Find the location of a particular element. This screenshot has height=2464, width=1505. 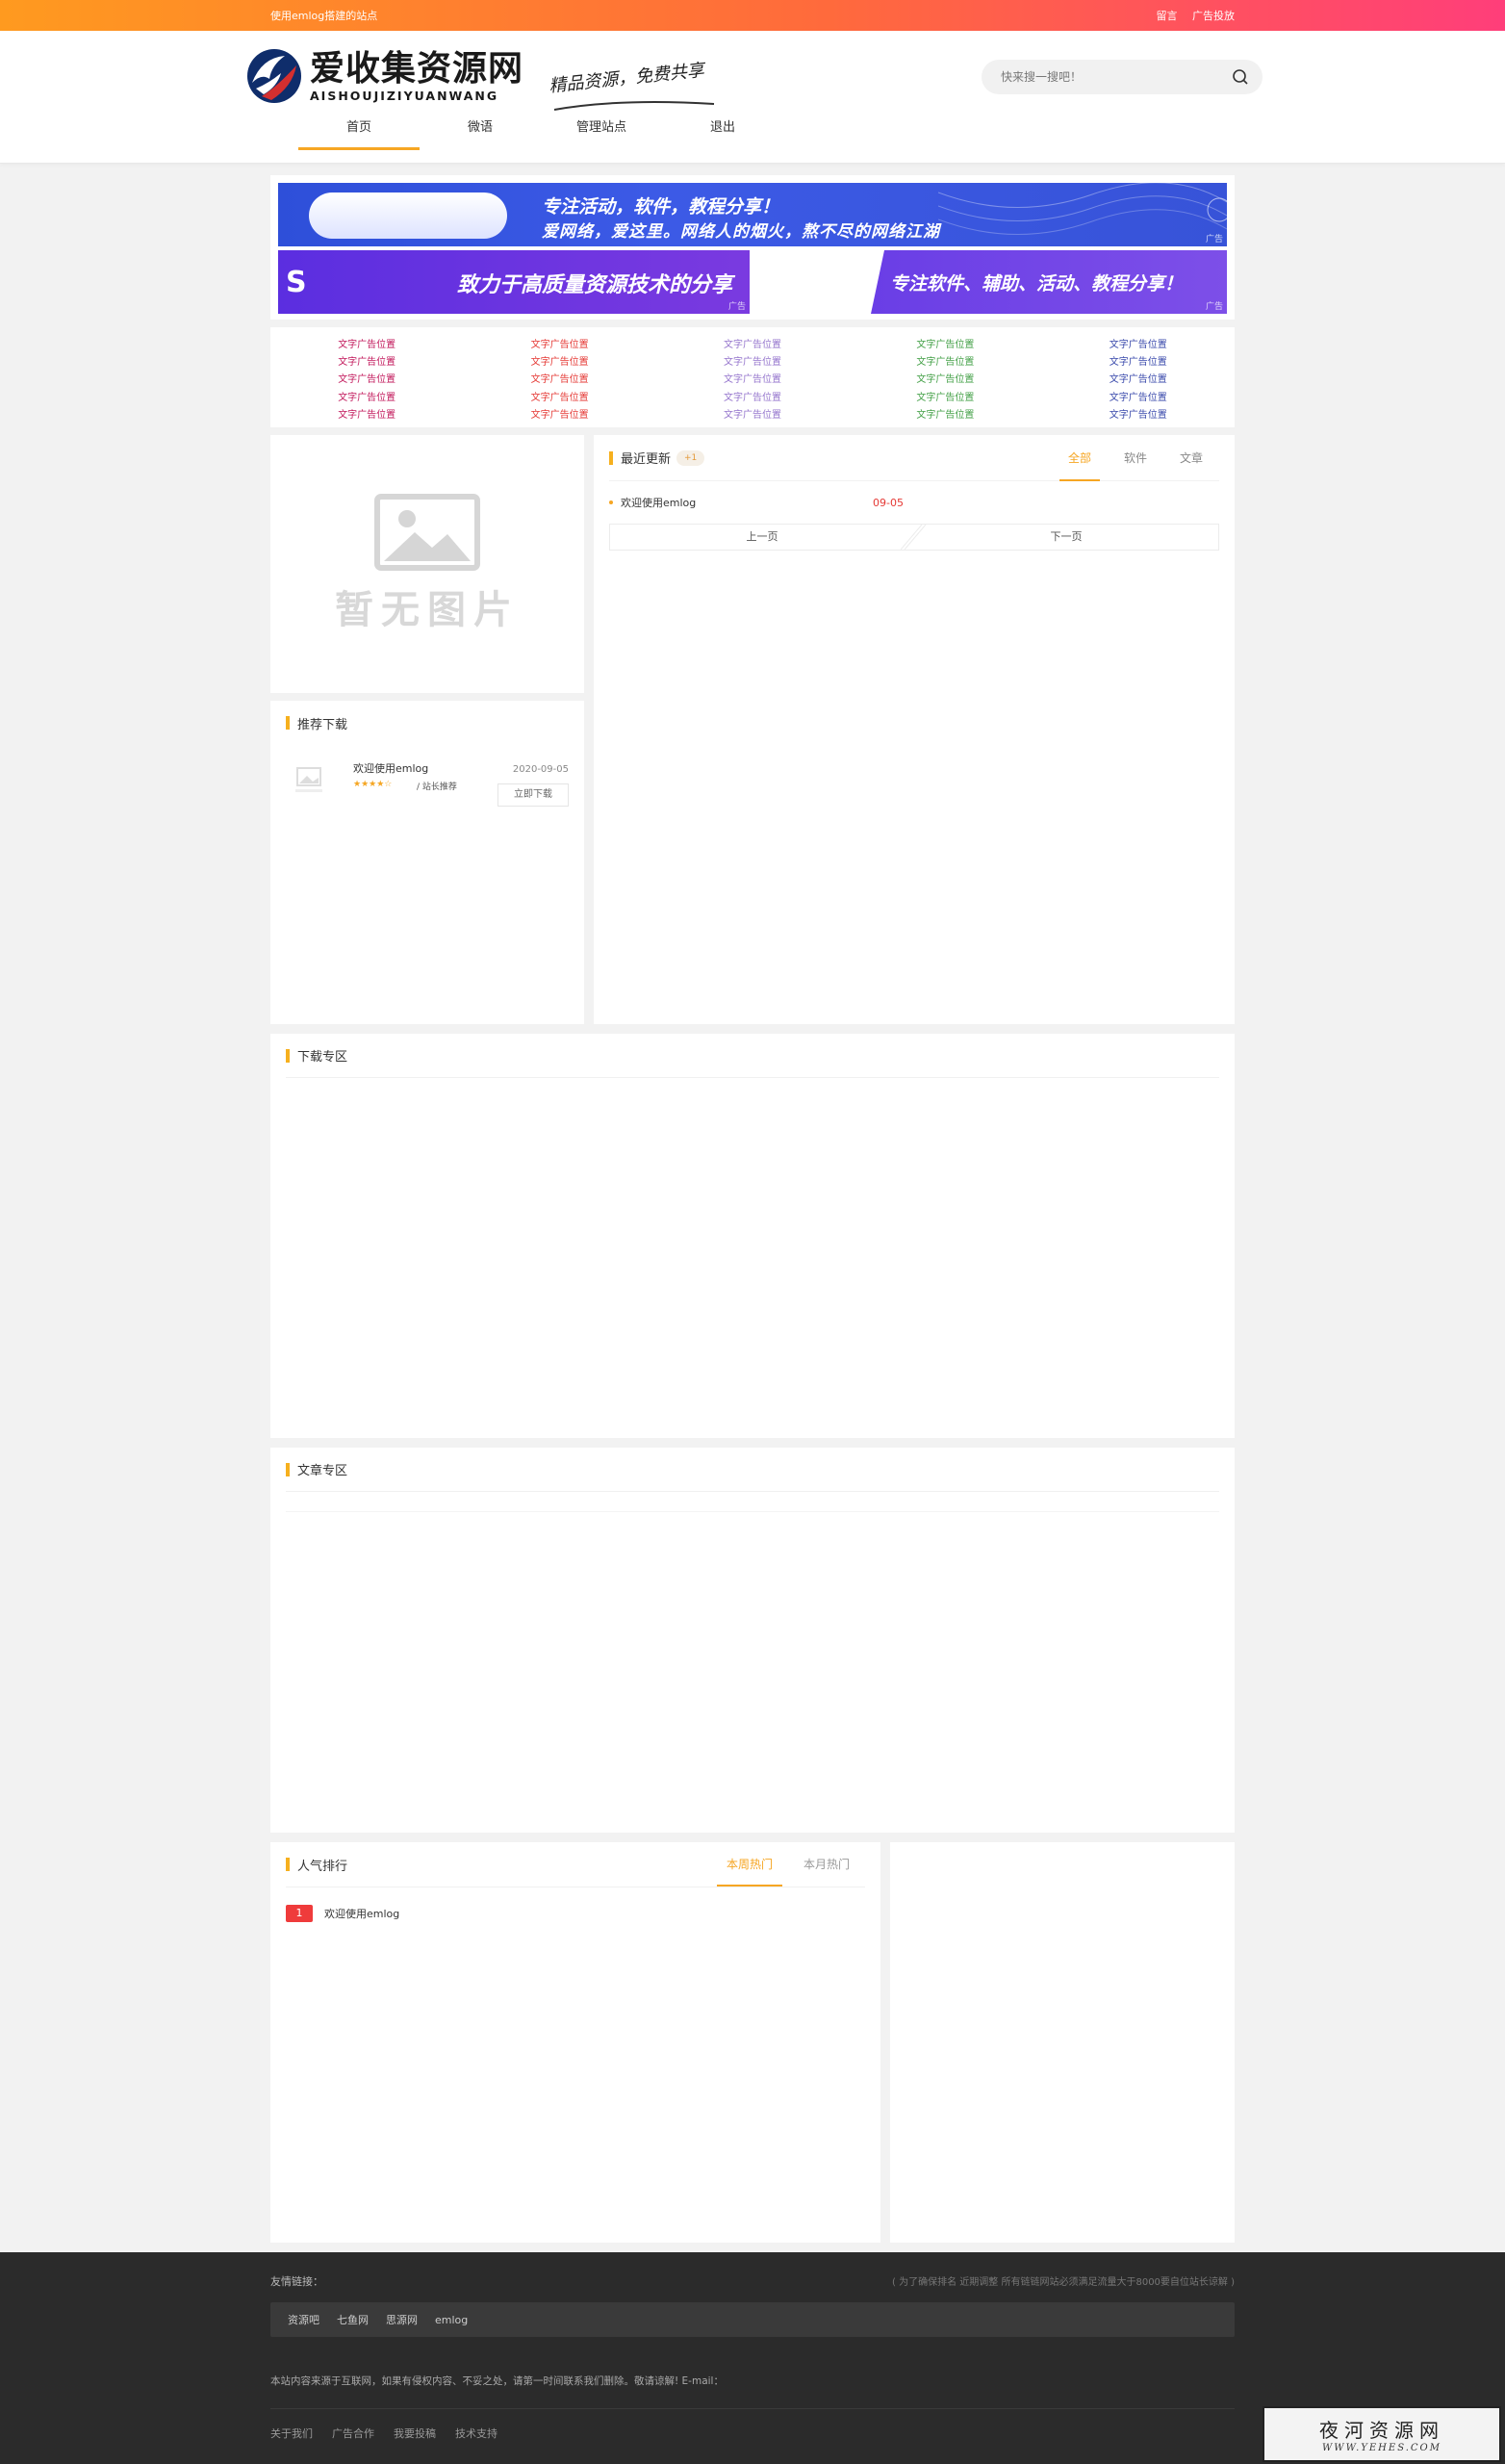

top-link-ads: 广告投放 is located at coordinates (1213, 16).